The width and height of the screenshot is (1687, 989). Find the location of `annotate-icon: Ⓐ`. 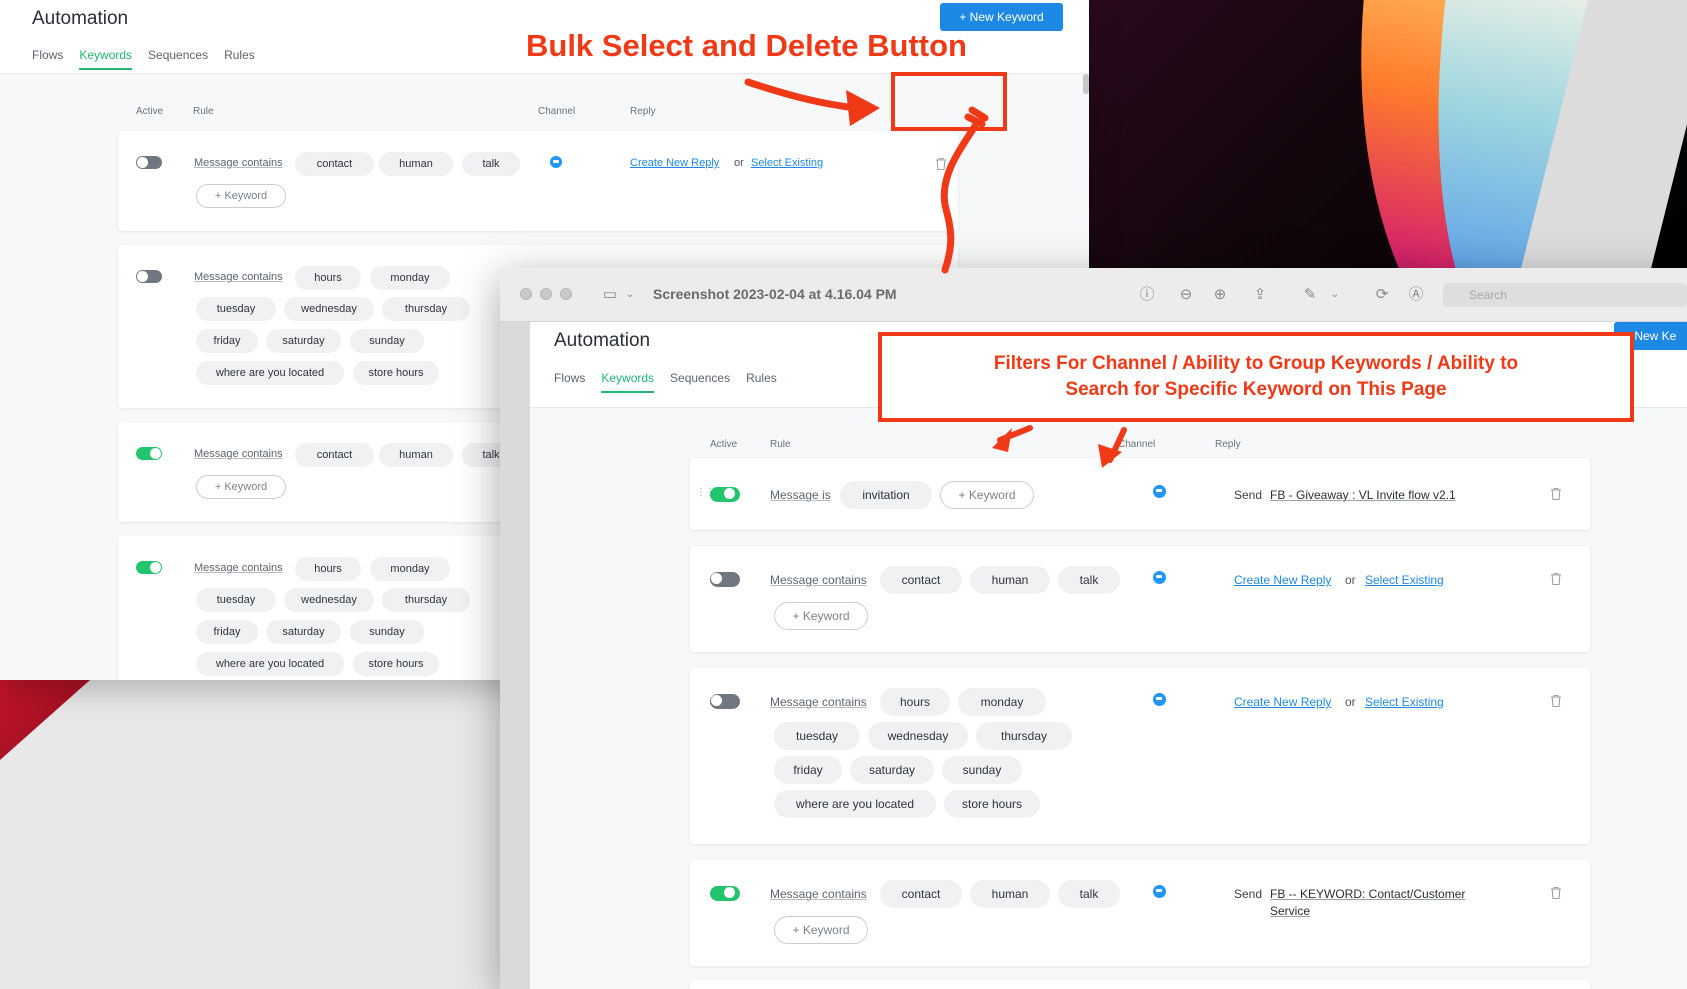

annotate-icon: Ⓐ is located at coordinates (1416, 295).